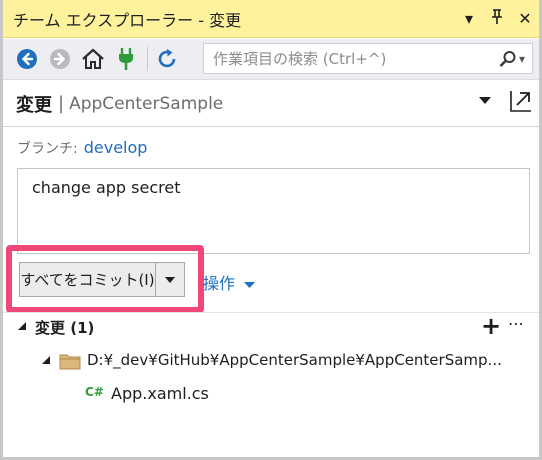 This screenshot has height=460, width=542. I want to click on home-button, so click(93, 59).